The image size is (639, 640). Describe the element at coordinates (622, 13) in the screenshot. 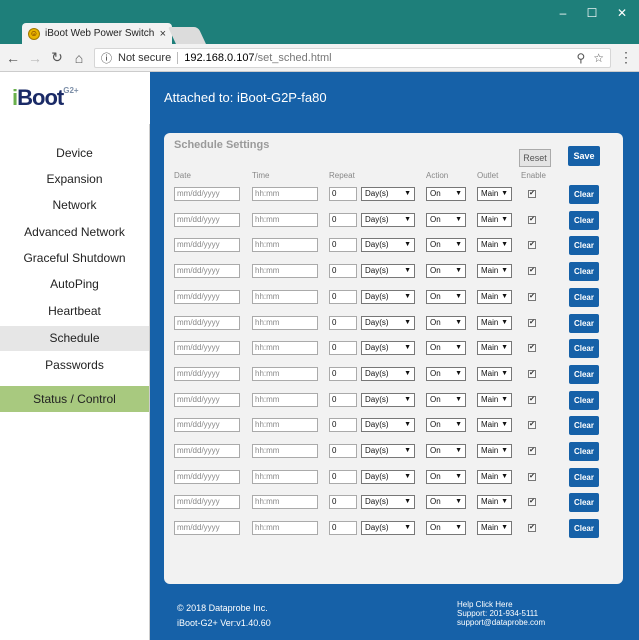

I see `close-window-icon: ✕` at that location.